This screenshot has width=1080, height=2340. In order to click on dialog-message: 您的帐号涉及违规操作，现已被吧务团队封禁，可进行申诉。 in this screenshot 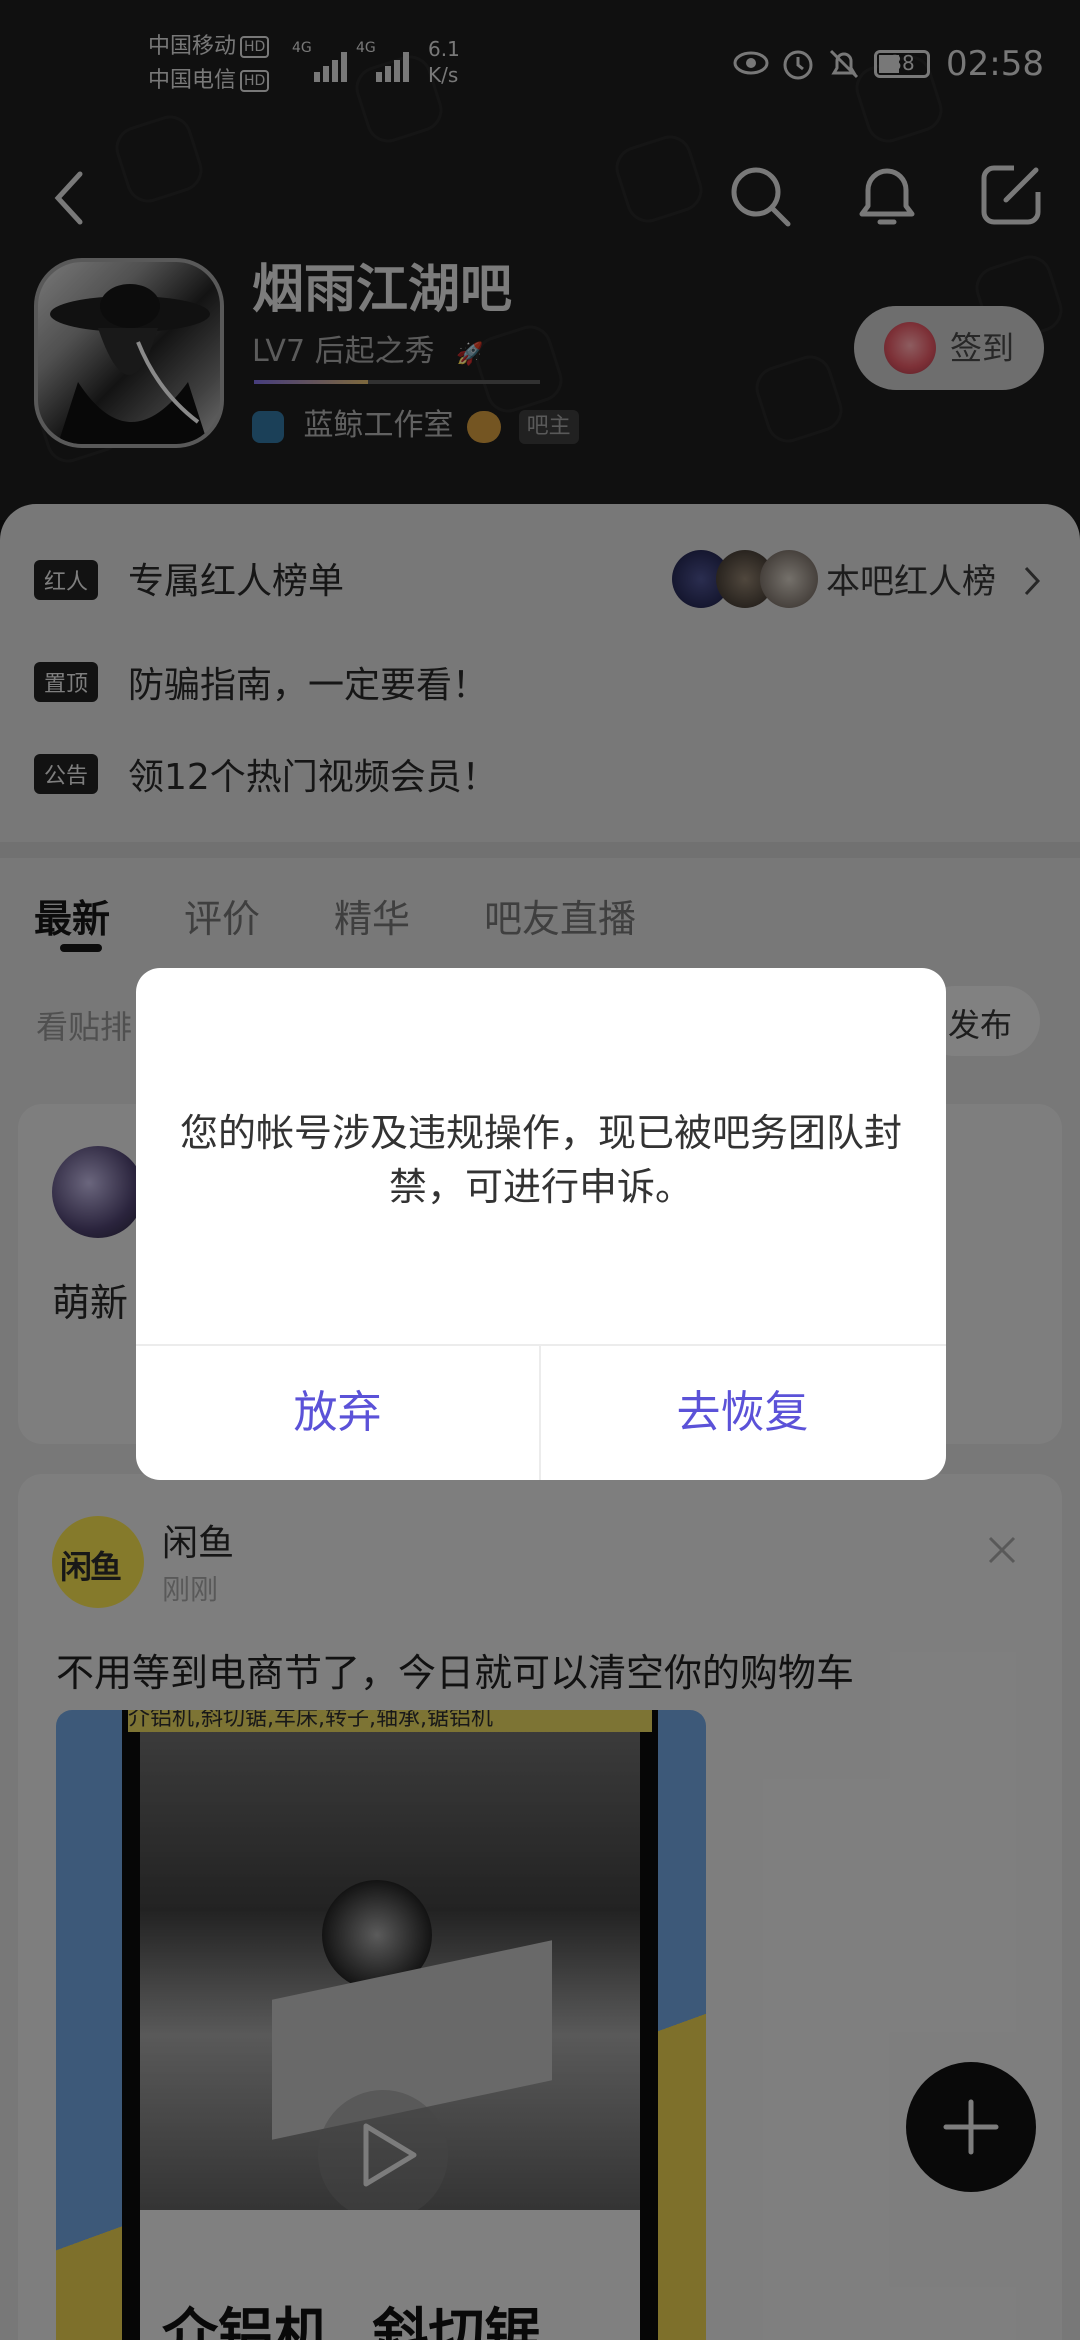, I will do `click(540, 1160)`.